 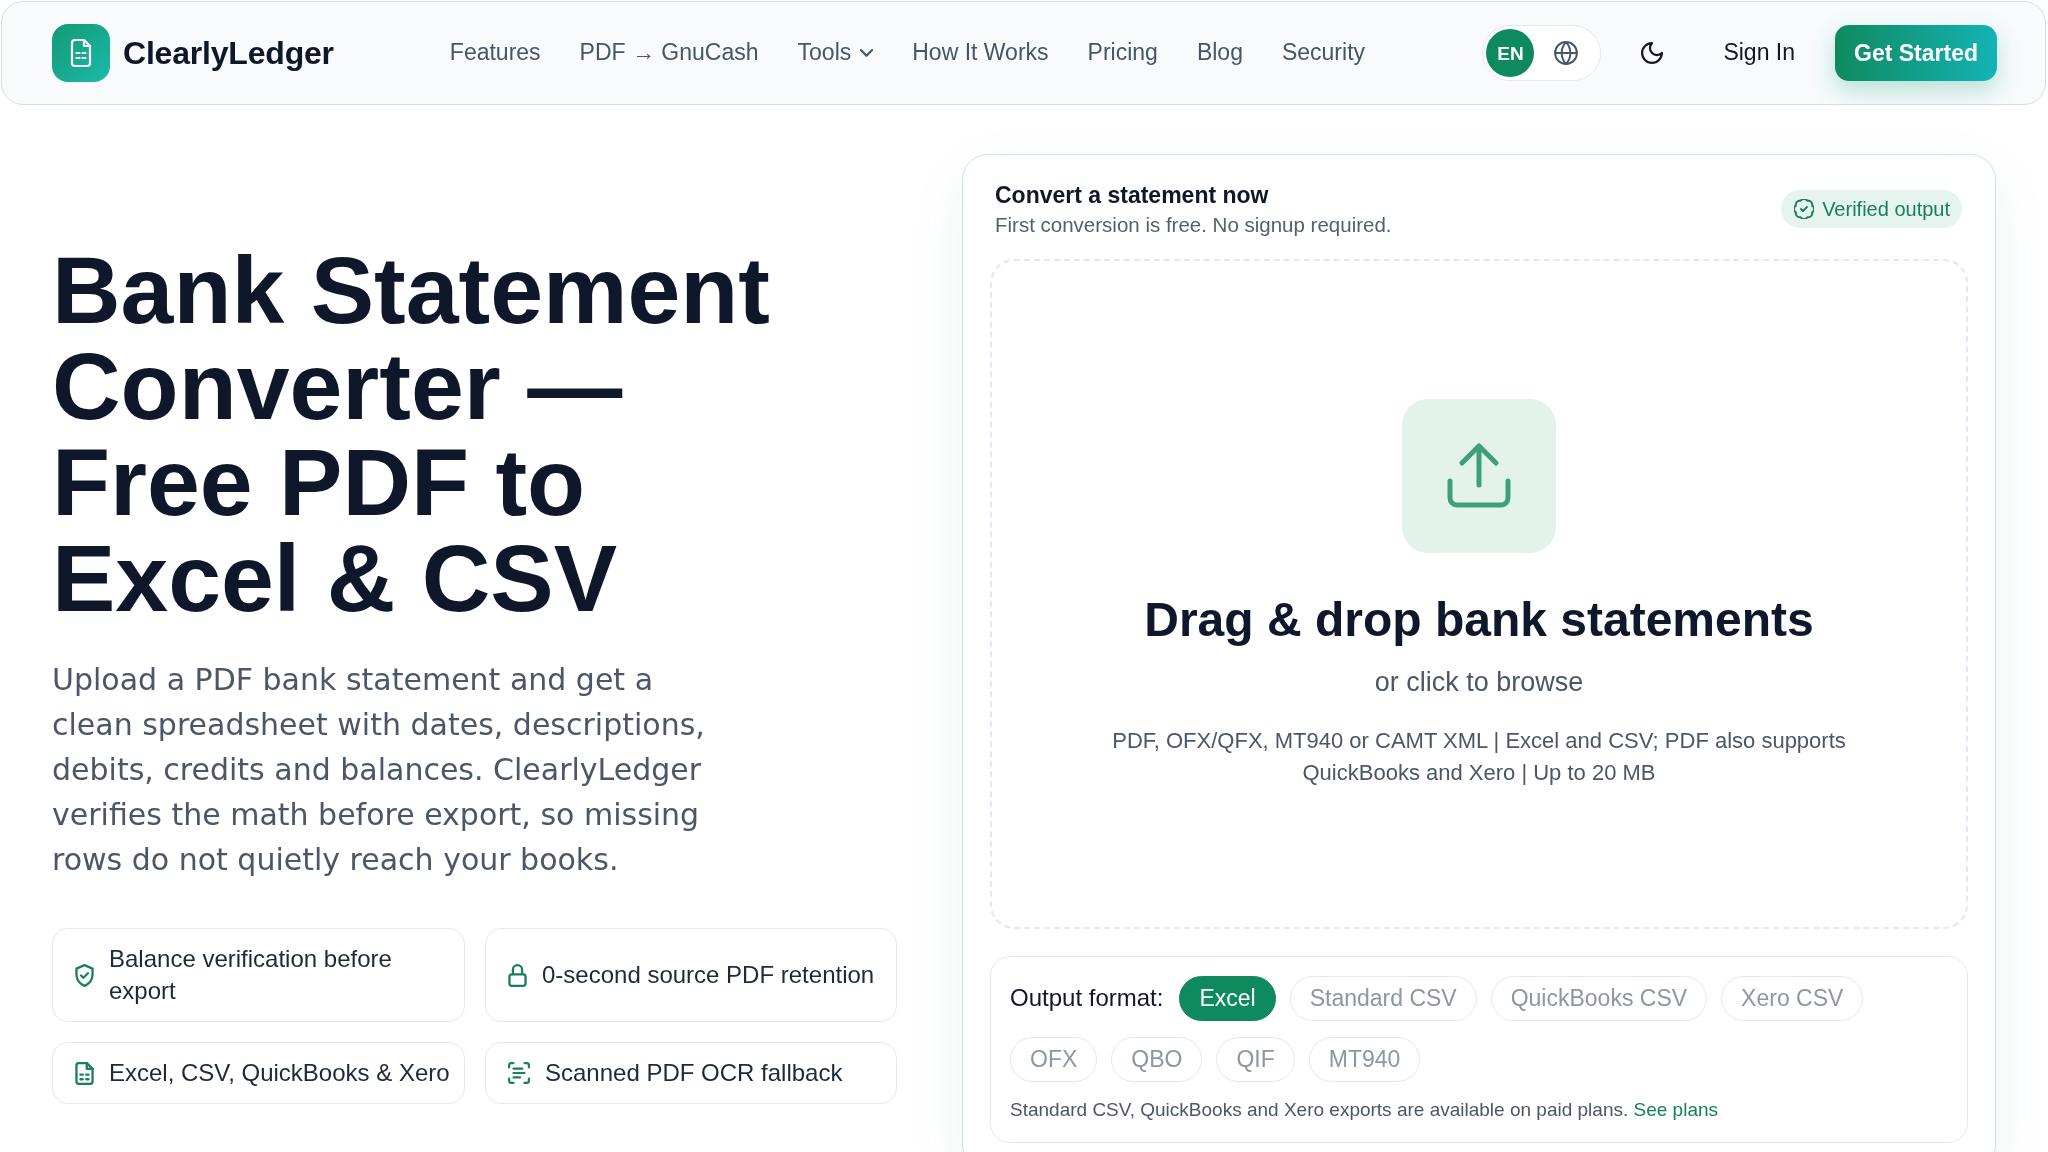 I want to click on spreadsheet-file-icon, so click(x=84, y=1073).